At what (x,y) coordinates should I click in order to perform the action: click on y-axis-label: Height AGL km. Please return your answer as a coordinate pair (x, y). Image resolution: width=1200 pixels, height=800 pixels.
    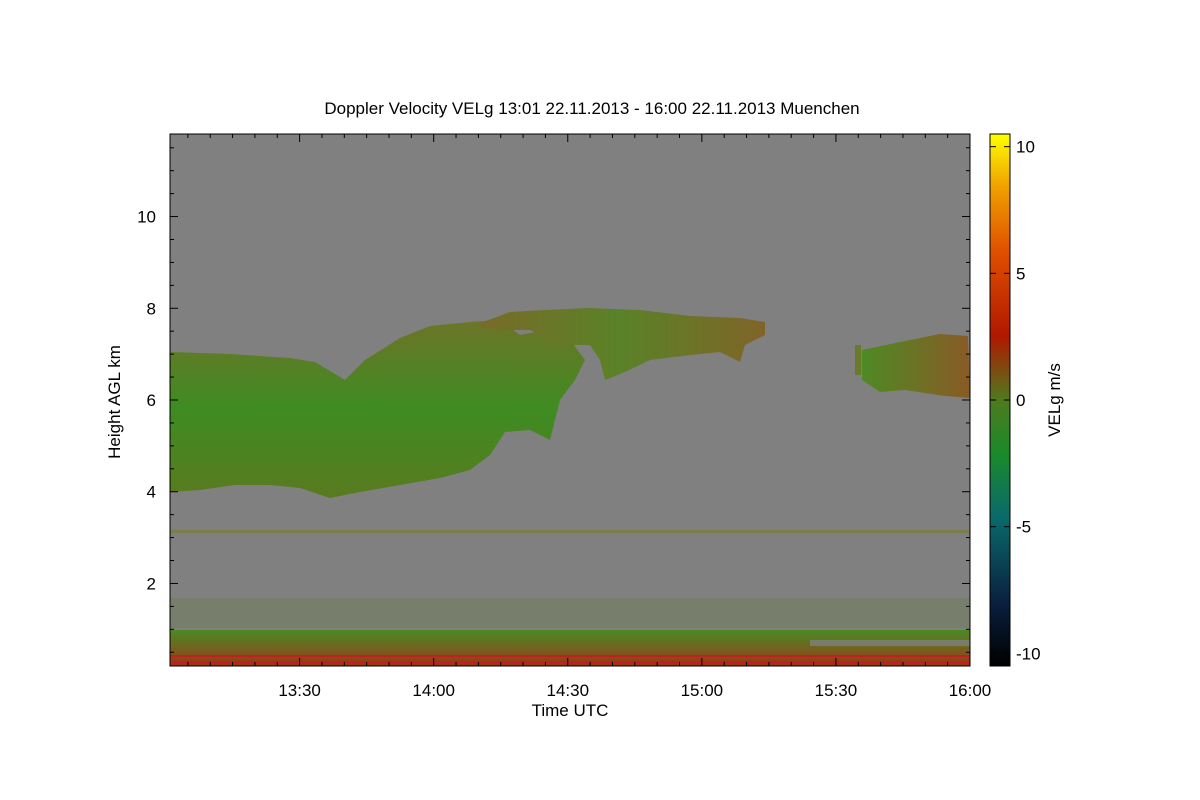
    Looking at the image, I should click on (114, 402).